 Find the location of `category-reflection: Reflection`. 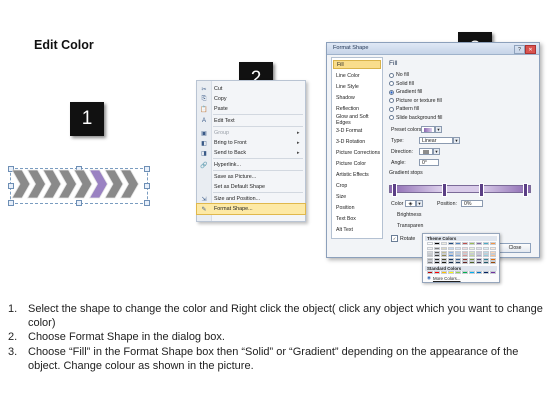

category-reflection: Reflection is located at coordinates (357, 108).